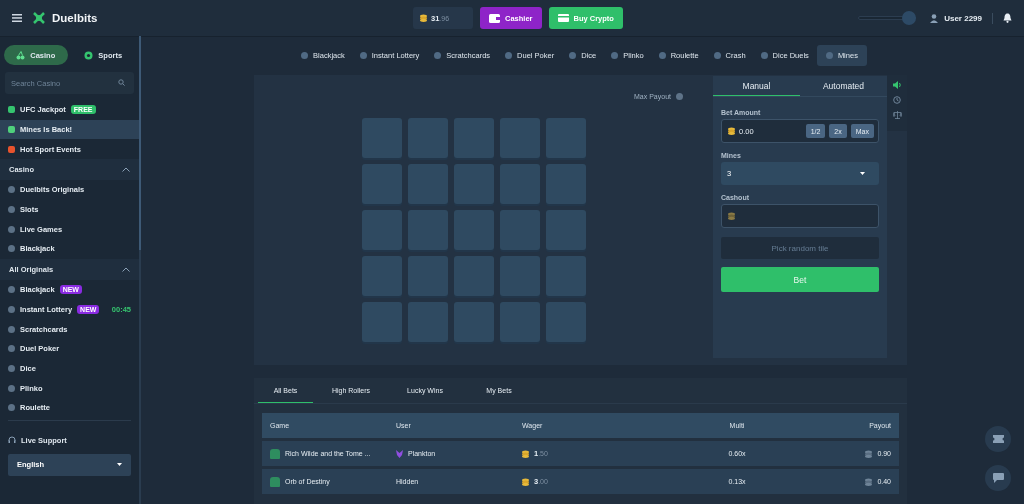 This screenshot has height=504, width=1024. What do you see at coordinates (963, 18) in the screenshot?
I see `username: User 2299` at bounding box center [963, 18].